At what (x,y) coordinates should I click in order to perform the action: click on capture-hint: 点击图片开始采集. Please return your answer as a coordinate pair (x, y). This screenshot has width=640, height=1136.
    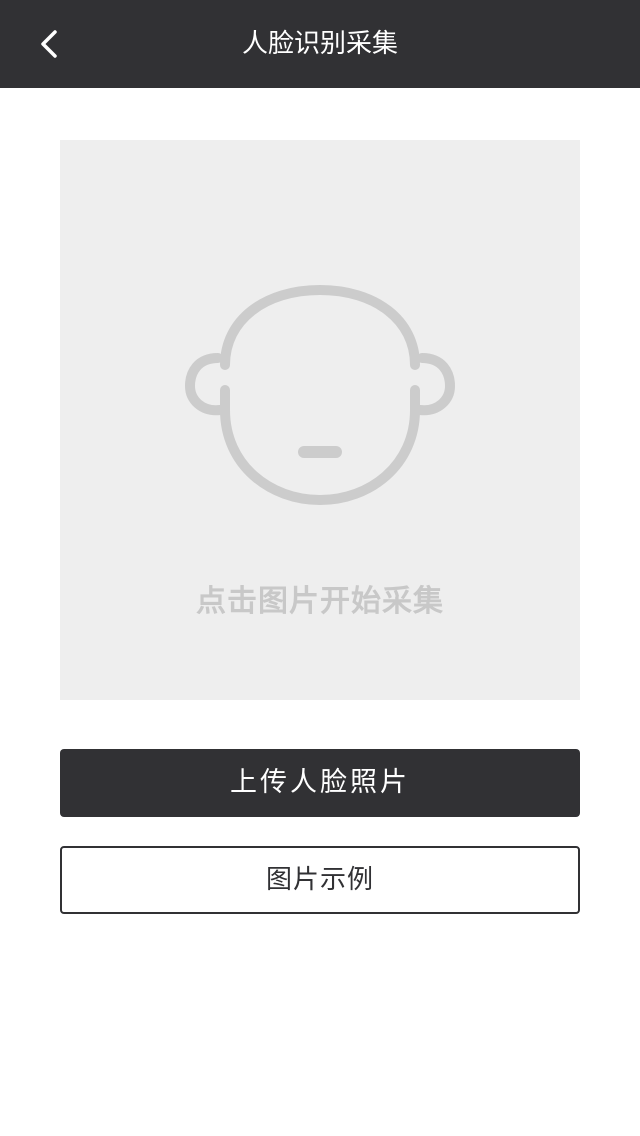
    Looking at the image, I should click on (320, 601).